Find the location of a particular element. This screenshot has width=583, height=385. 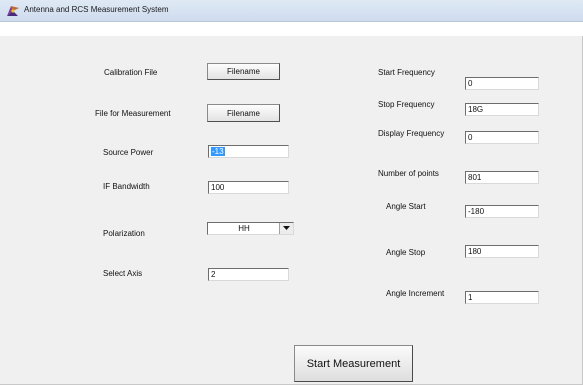

angle-stop-input: 180 is located at coordinates (502, 251).